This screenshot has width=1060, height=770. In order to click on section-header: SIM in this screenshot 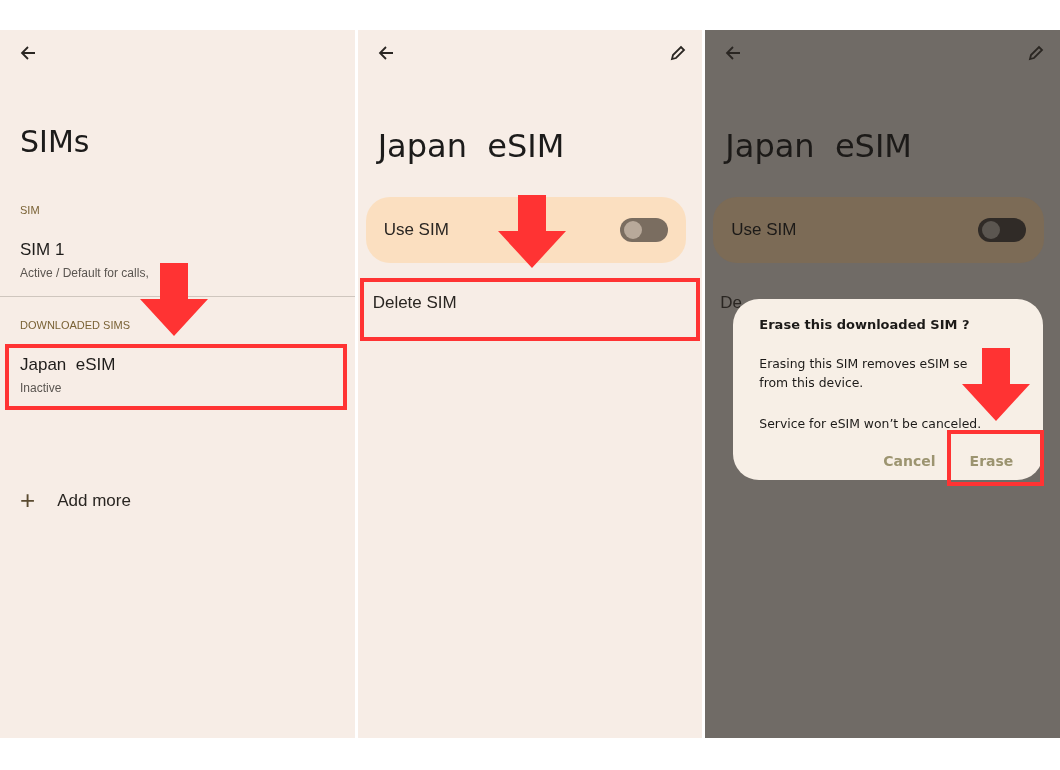, I will do `click(30, 210)`.